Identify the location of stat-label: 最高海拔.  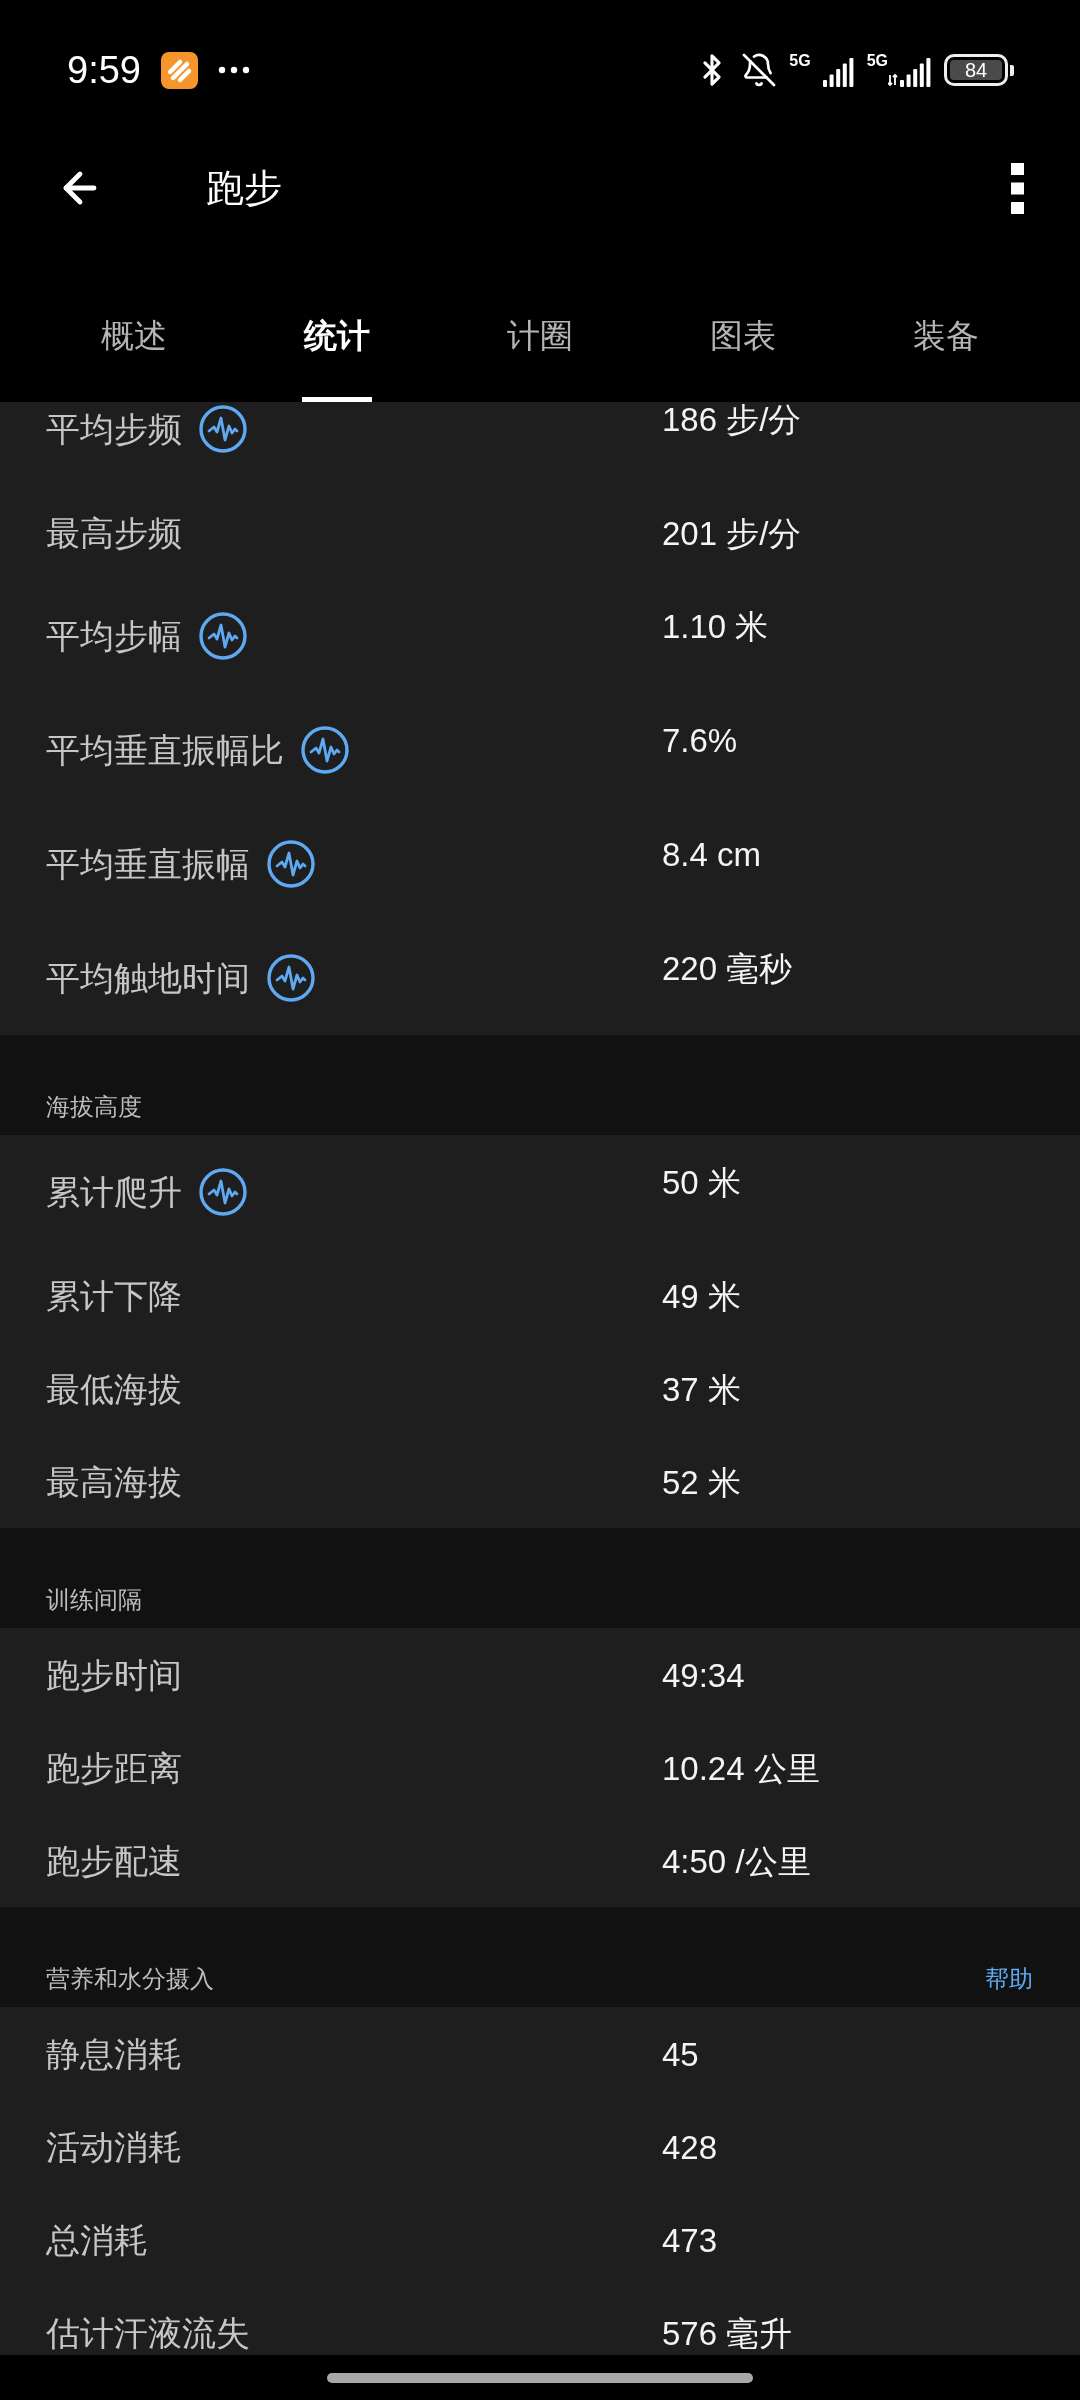
(114, 1482).